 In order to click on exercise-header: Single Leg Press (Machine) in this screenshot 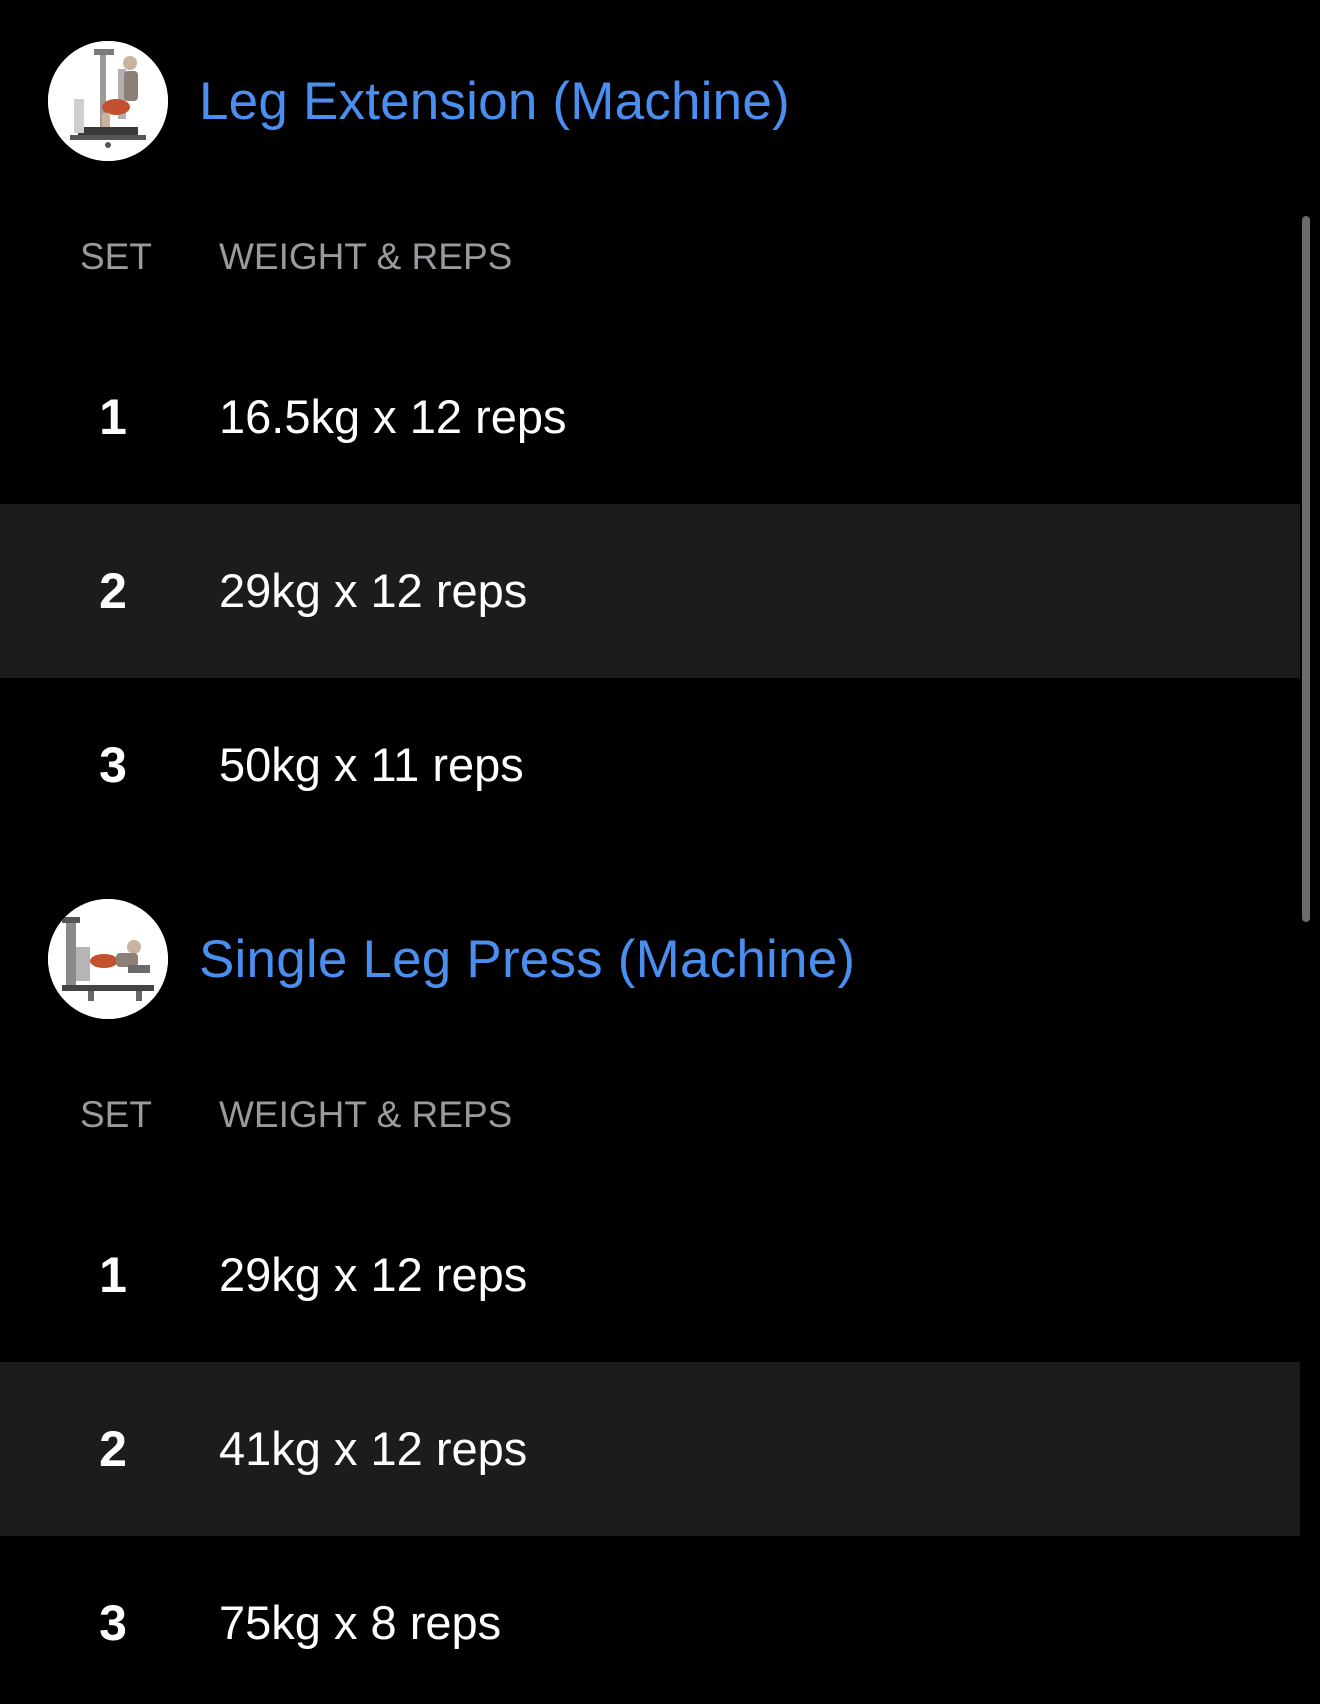, I will do `click(650, 959)`.